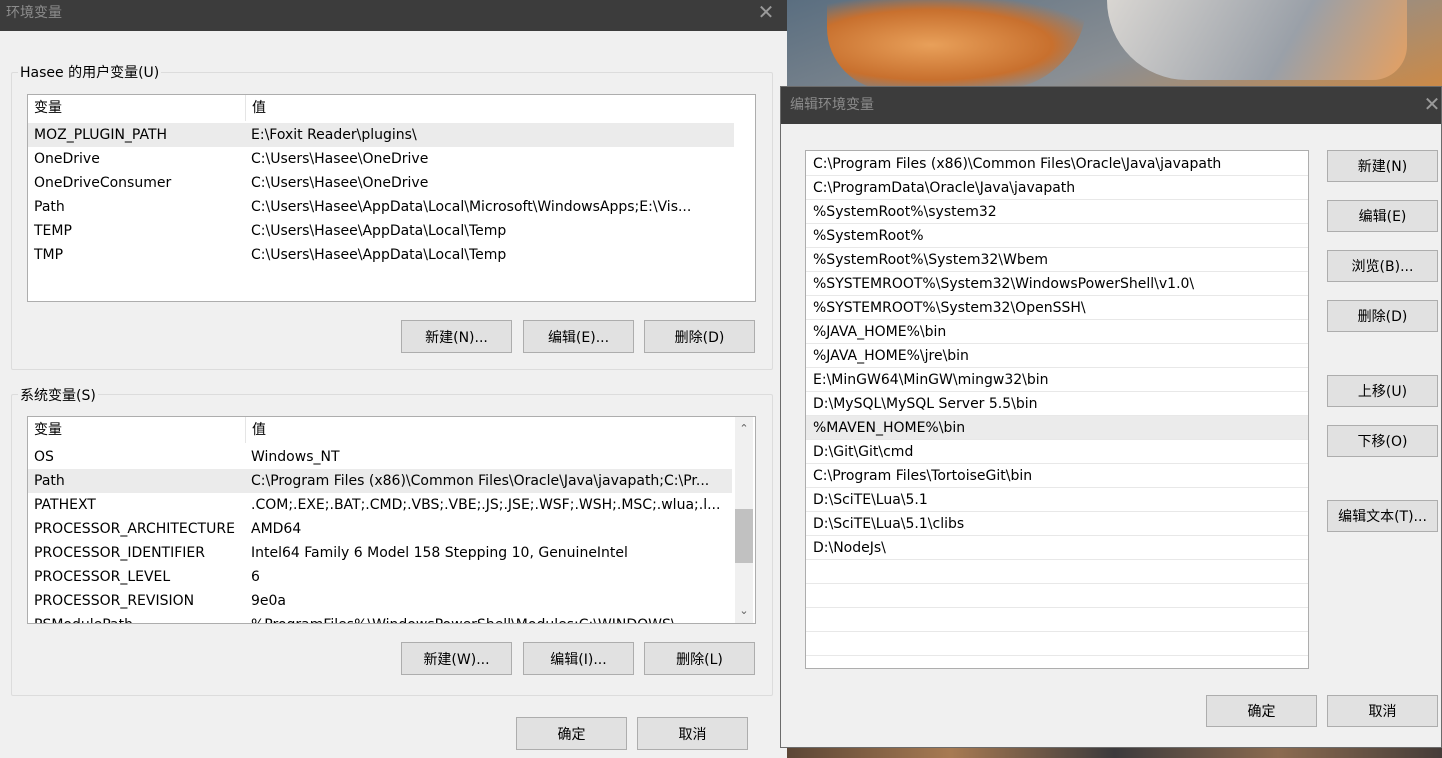 Image resolution: width=1442 pixels, height=758 pixels. What do you see at coordinates (1057, 380) in the screenshot?
I see `path-entry: E:\MinGW64\MinGW\mingw32\bin` at bounding box center [1057, 380].